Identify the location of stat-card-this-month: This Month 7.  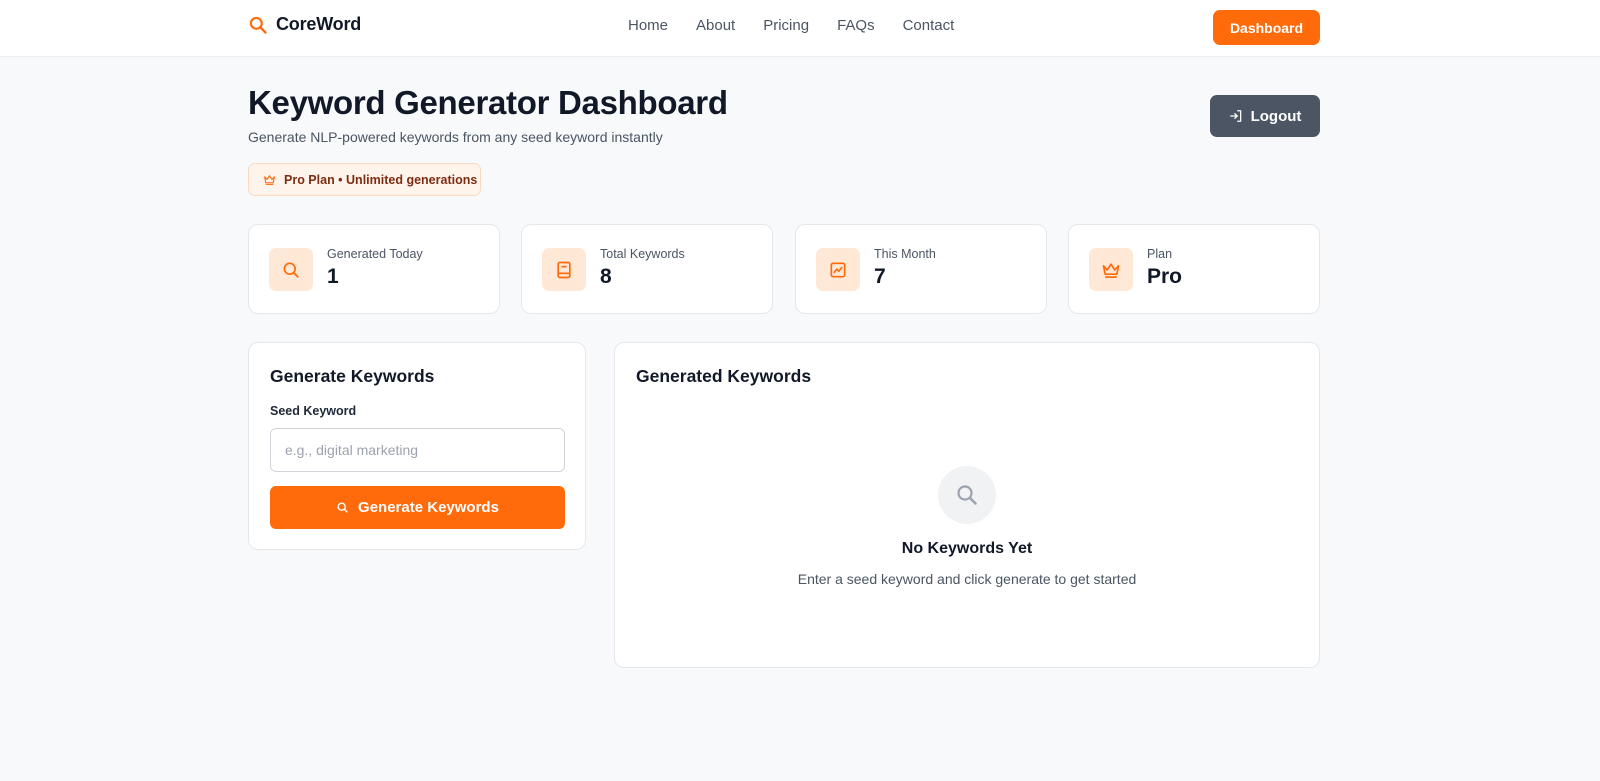
(921, 269).